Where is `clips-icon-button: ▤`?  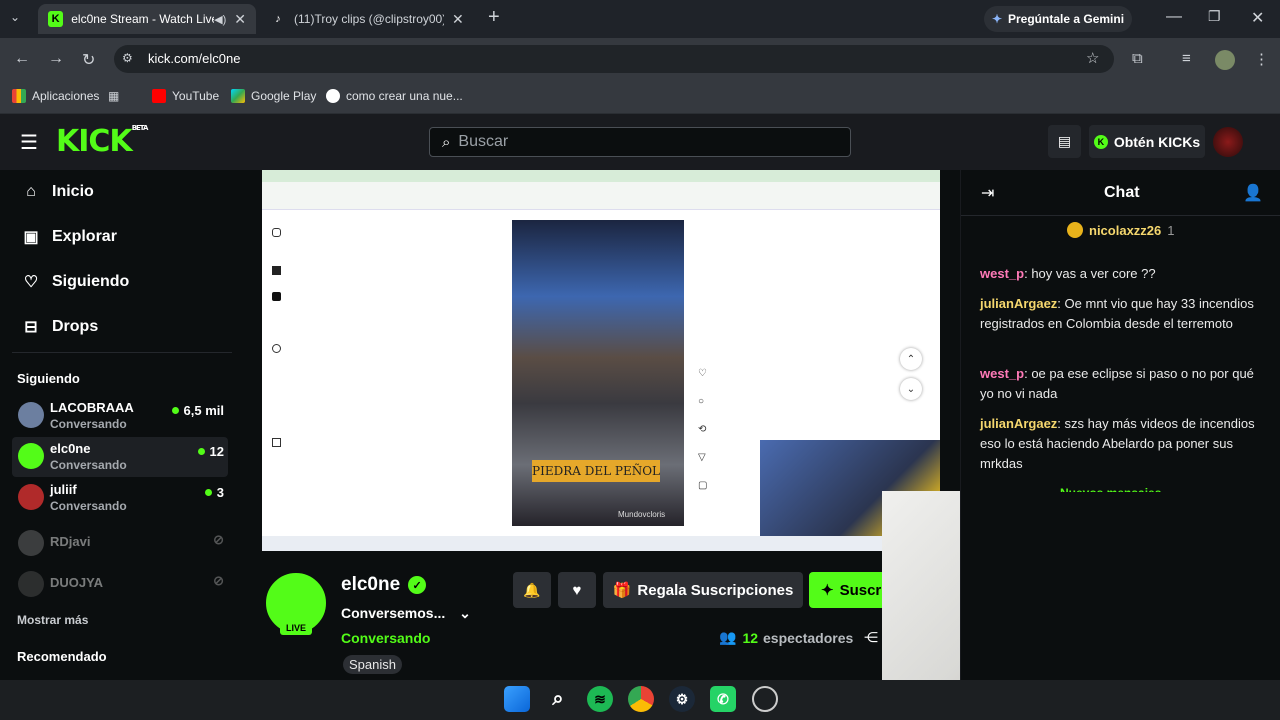
clips-icon-button: ▤ is located at coordinates (1064, 141).